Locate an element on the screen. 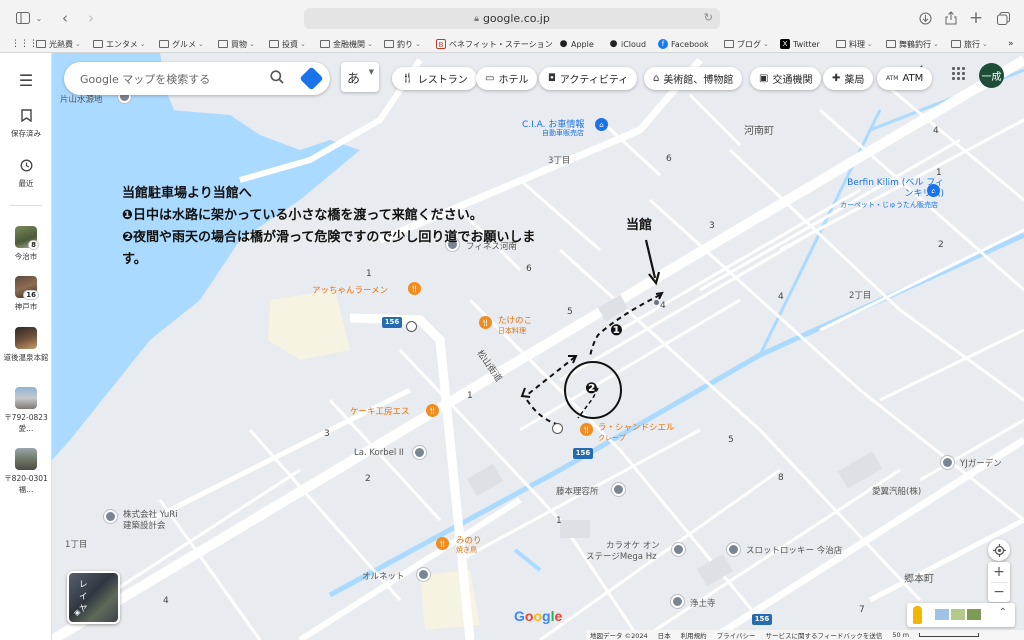 The height and width of the screenshot is (640, 1024). chip-transit: ▣ 交通機関 is located at coordinates (786, 78).